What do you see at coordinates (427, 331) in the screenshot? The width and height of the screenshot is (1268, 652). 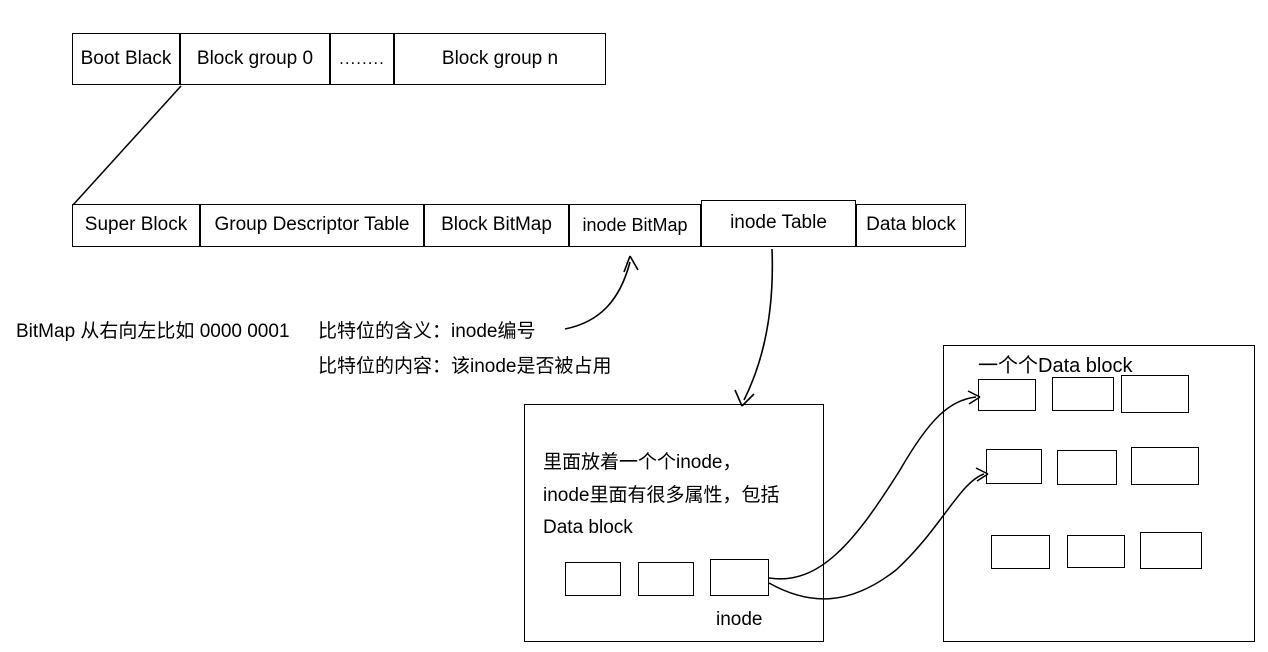 I see `note-bit-meaning: 比特位的含义：inode编号` at bounding box center [427, 331].